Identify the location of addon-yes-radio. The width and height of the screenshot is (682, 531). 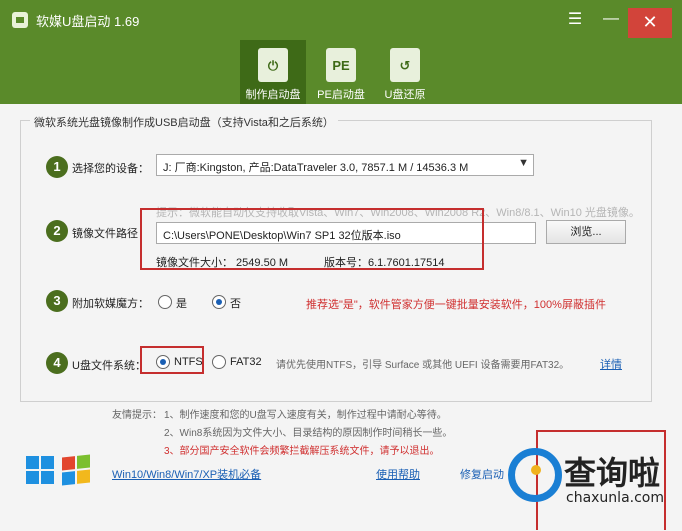
(165, 302).